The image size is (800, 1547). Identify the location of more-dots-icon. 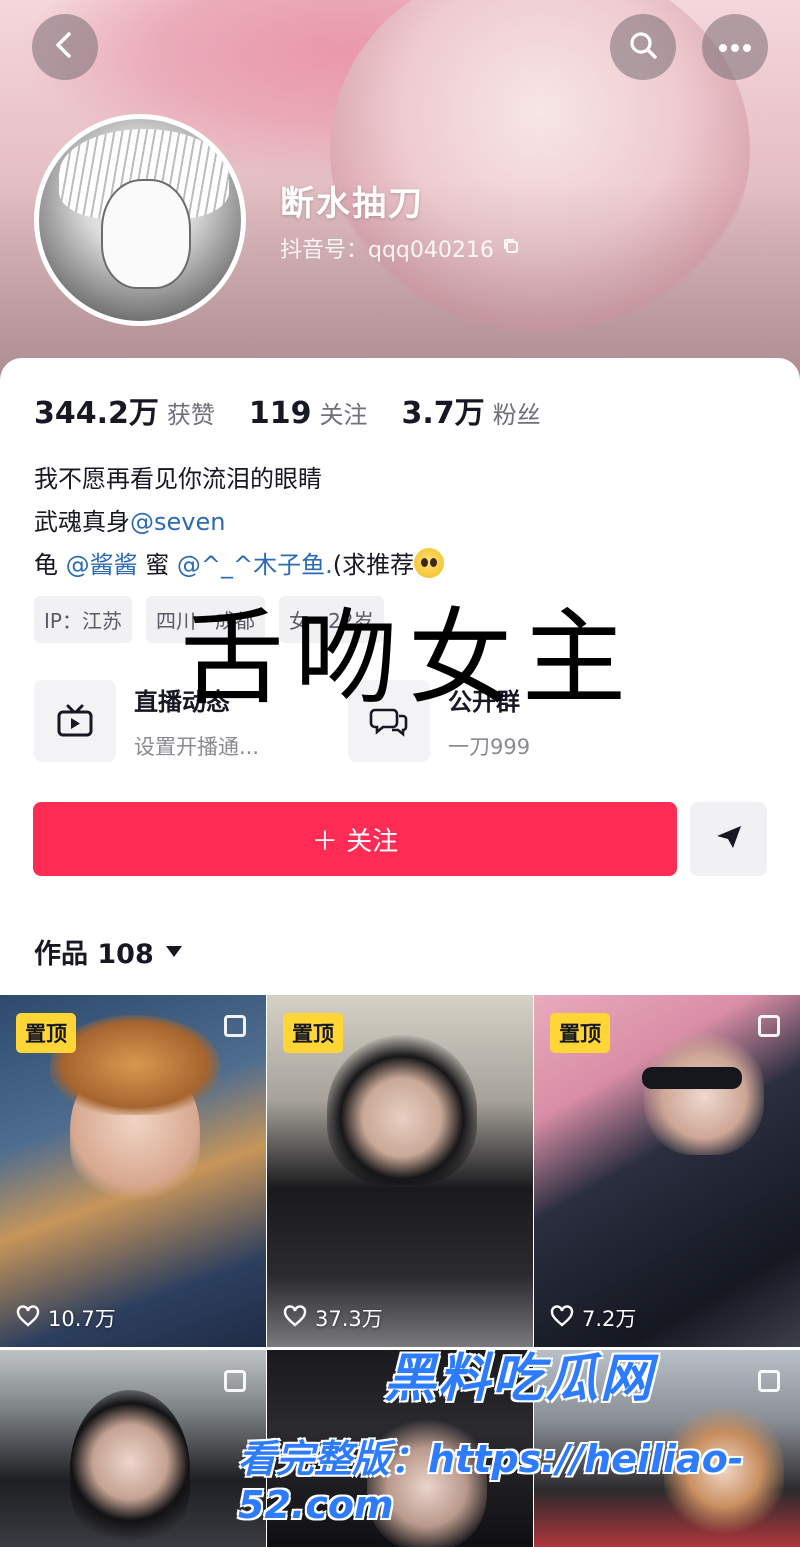
(735, 47).